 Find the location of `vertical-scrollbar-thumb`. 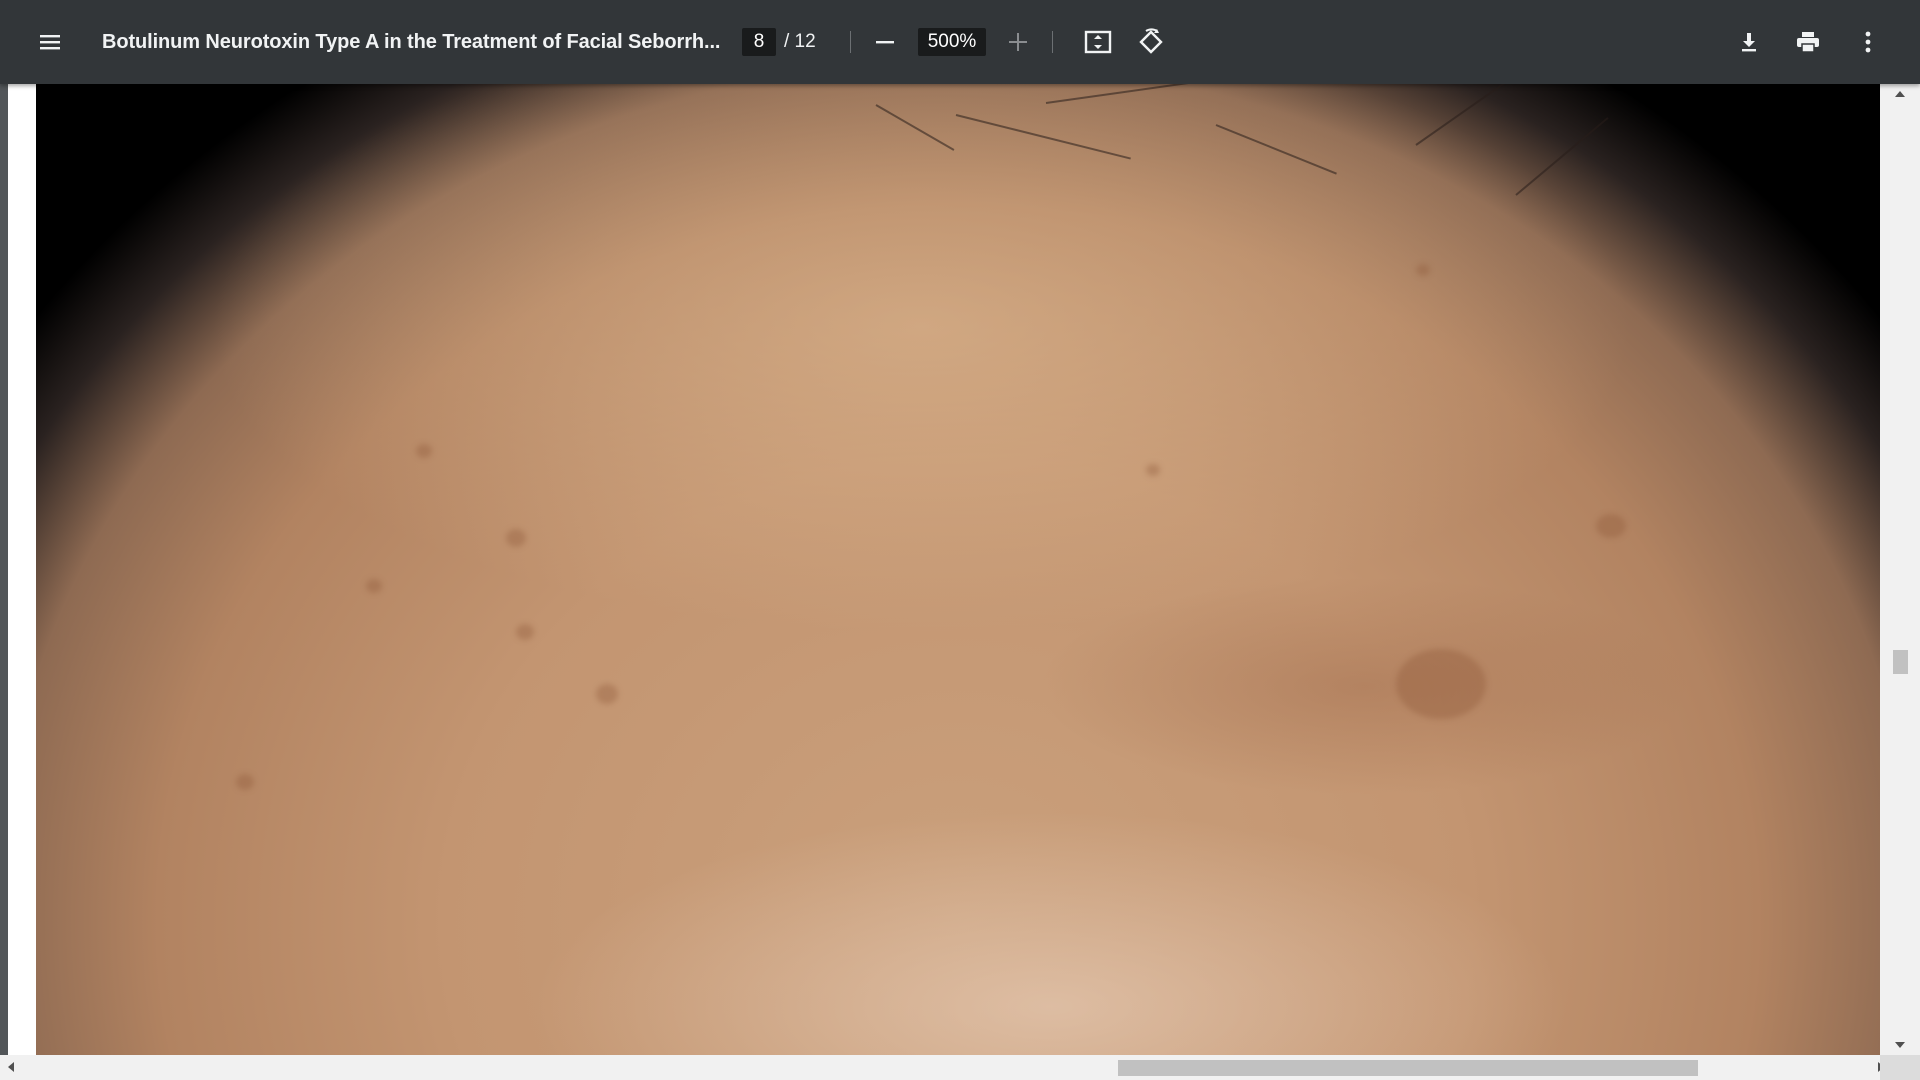

vertical-scrollbar-thumb is located at coordinates (1900, 662).